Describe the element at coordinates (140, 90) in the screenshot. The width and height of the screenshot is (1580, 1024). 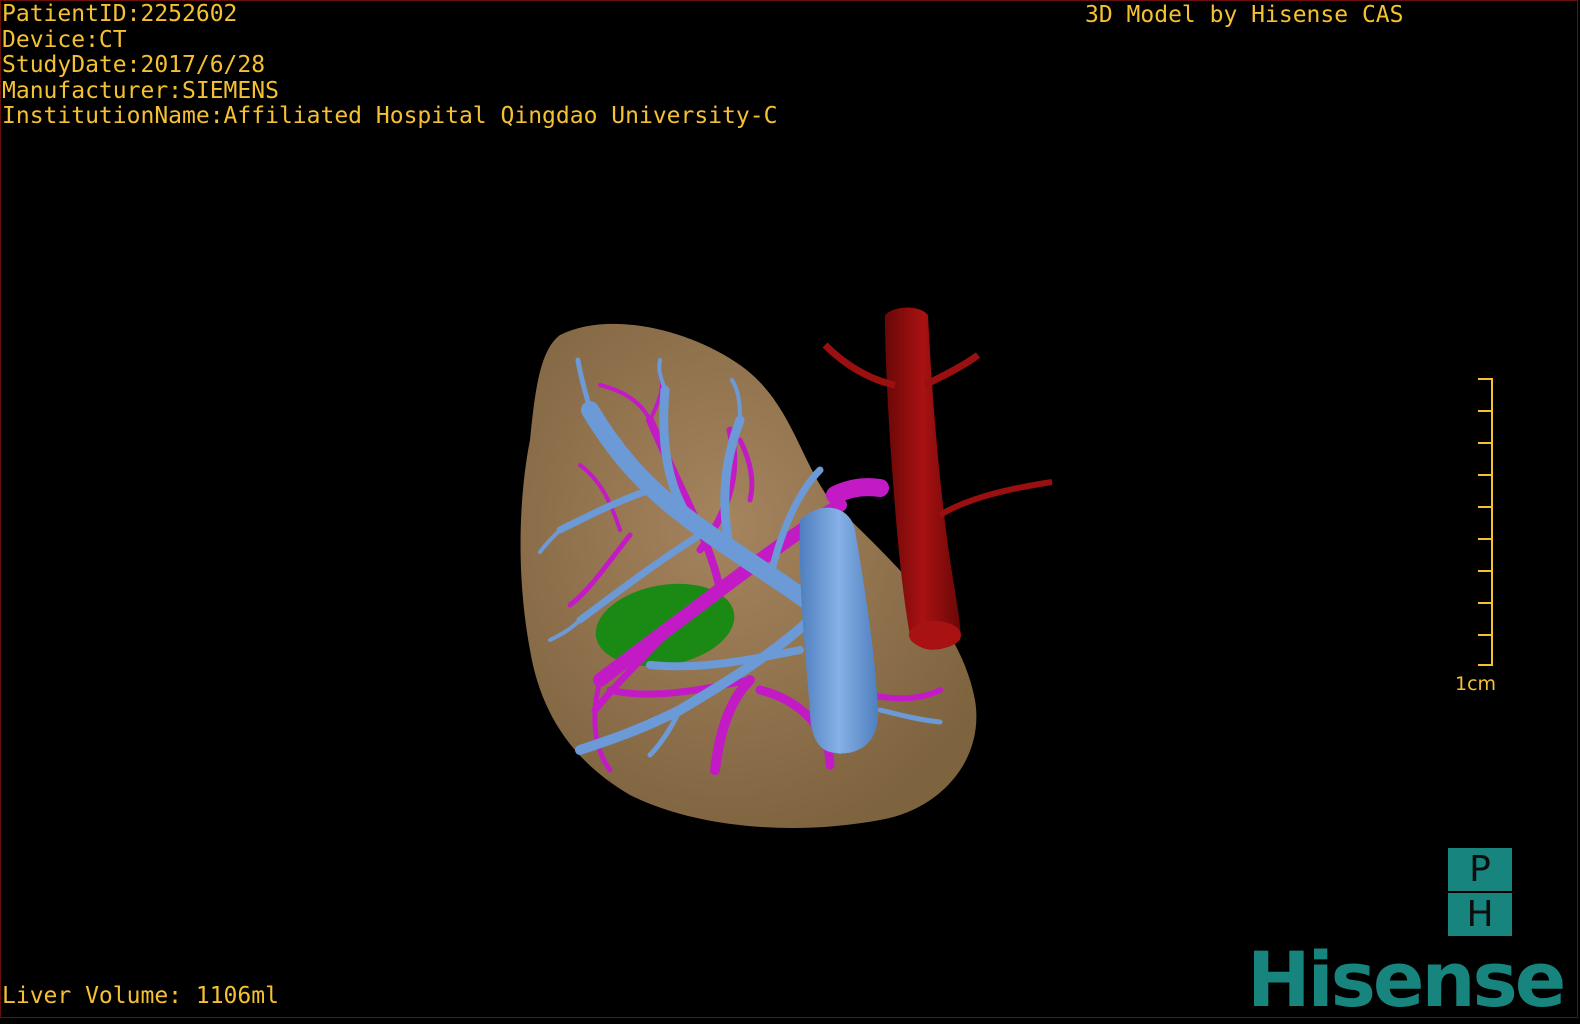
I see `manufacturer: Manufacturer:SIEMENS` at that location.